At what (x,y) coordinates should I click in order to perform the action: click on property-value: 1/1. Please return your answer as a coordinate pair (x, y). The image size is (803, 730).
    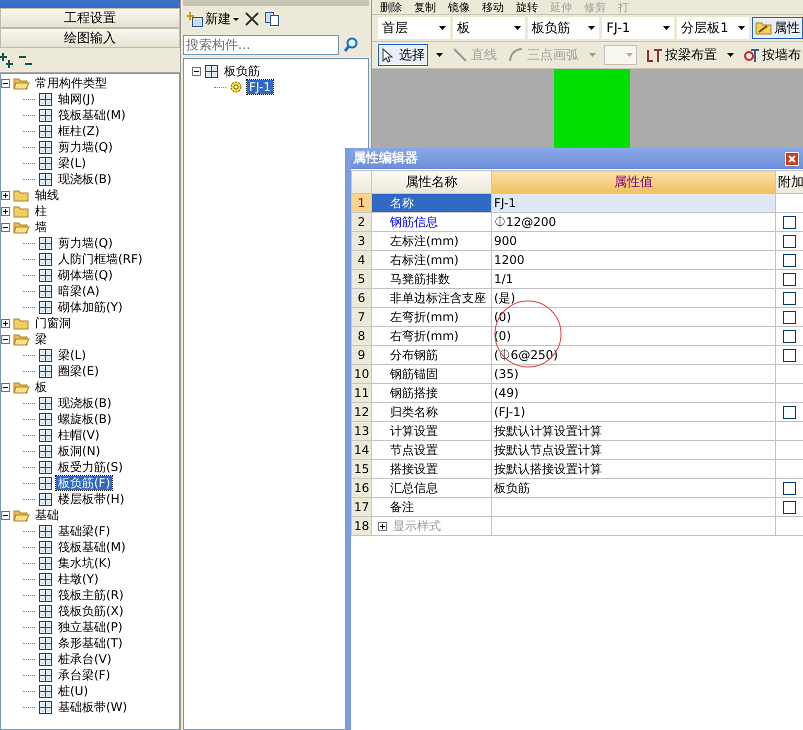
    Looking at the image, I should click on (634, 279).